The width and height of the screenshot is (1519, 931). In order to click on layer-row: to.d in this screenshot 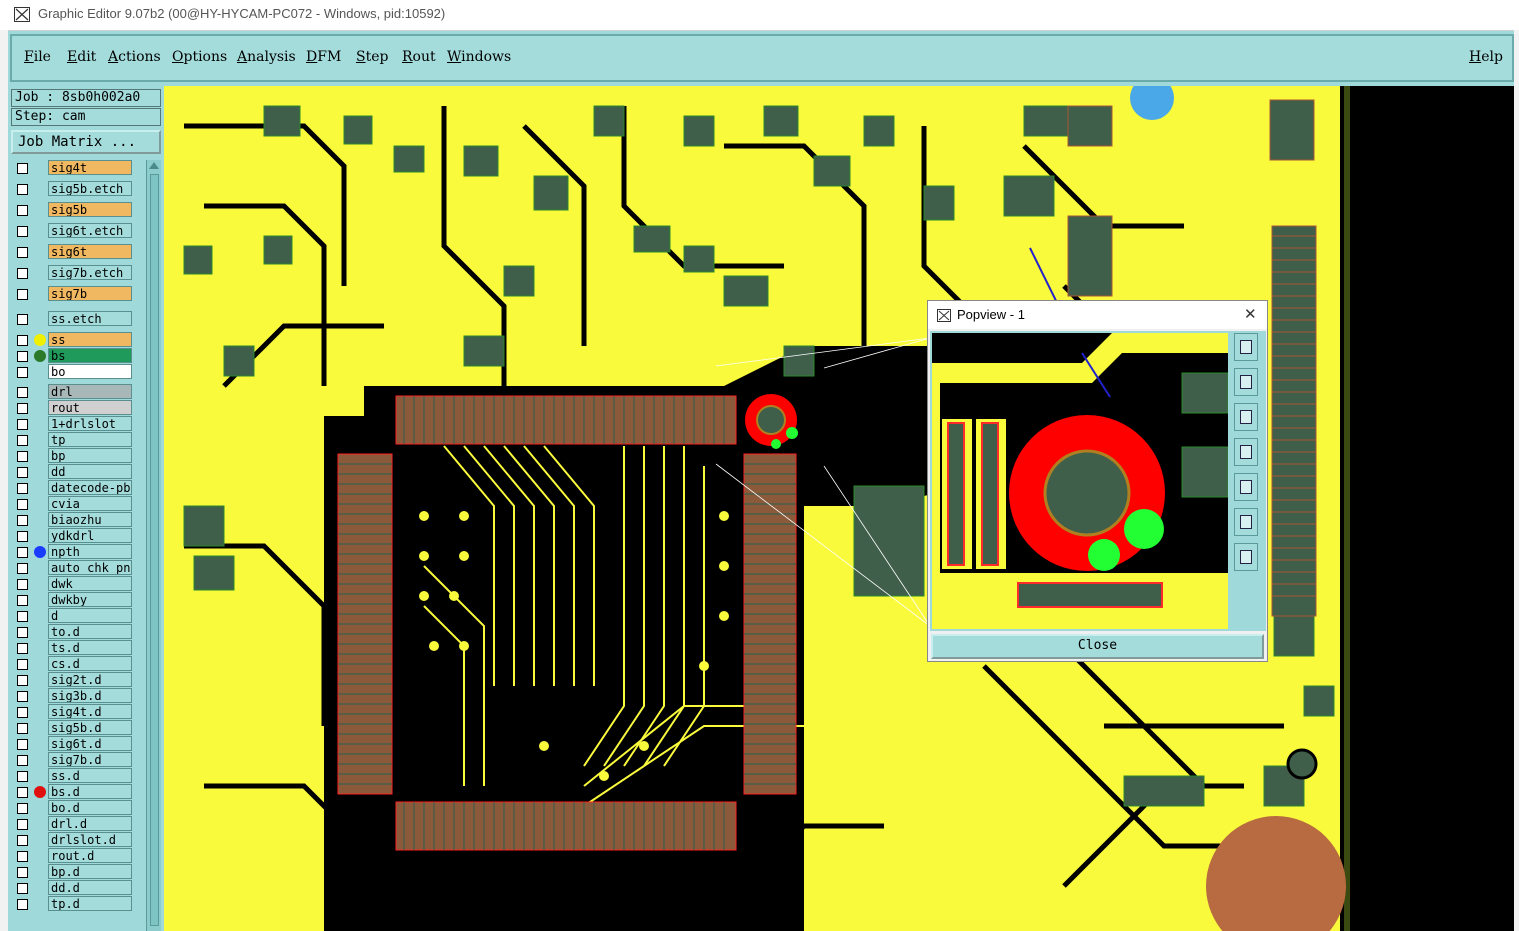, I will do `click(71, 632)`.